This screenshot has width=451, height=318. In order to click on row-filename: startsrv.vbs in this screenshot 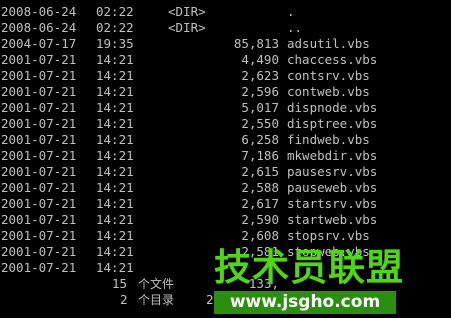, I will do `click(332, 203)`.